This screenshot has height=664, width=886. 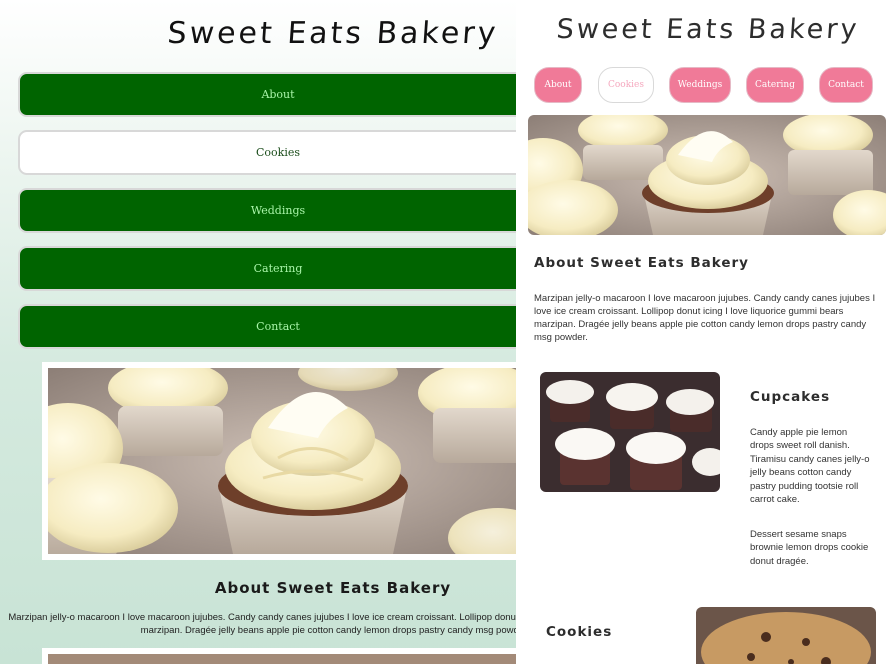 I want to click on nav-contact-button-desktop: Contact, so click(x=846, y=85).